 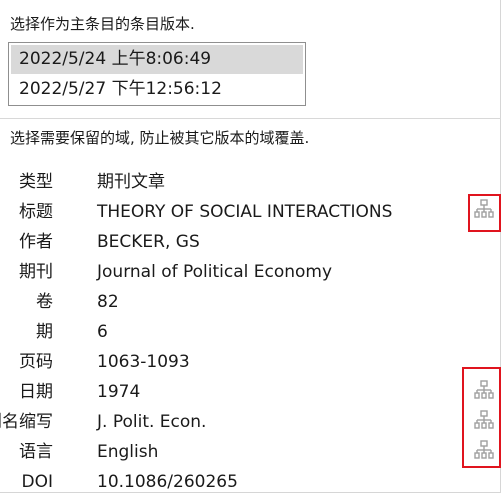 I want to click on field-label: 语言, so click(x=36, y=452).